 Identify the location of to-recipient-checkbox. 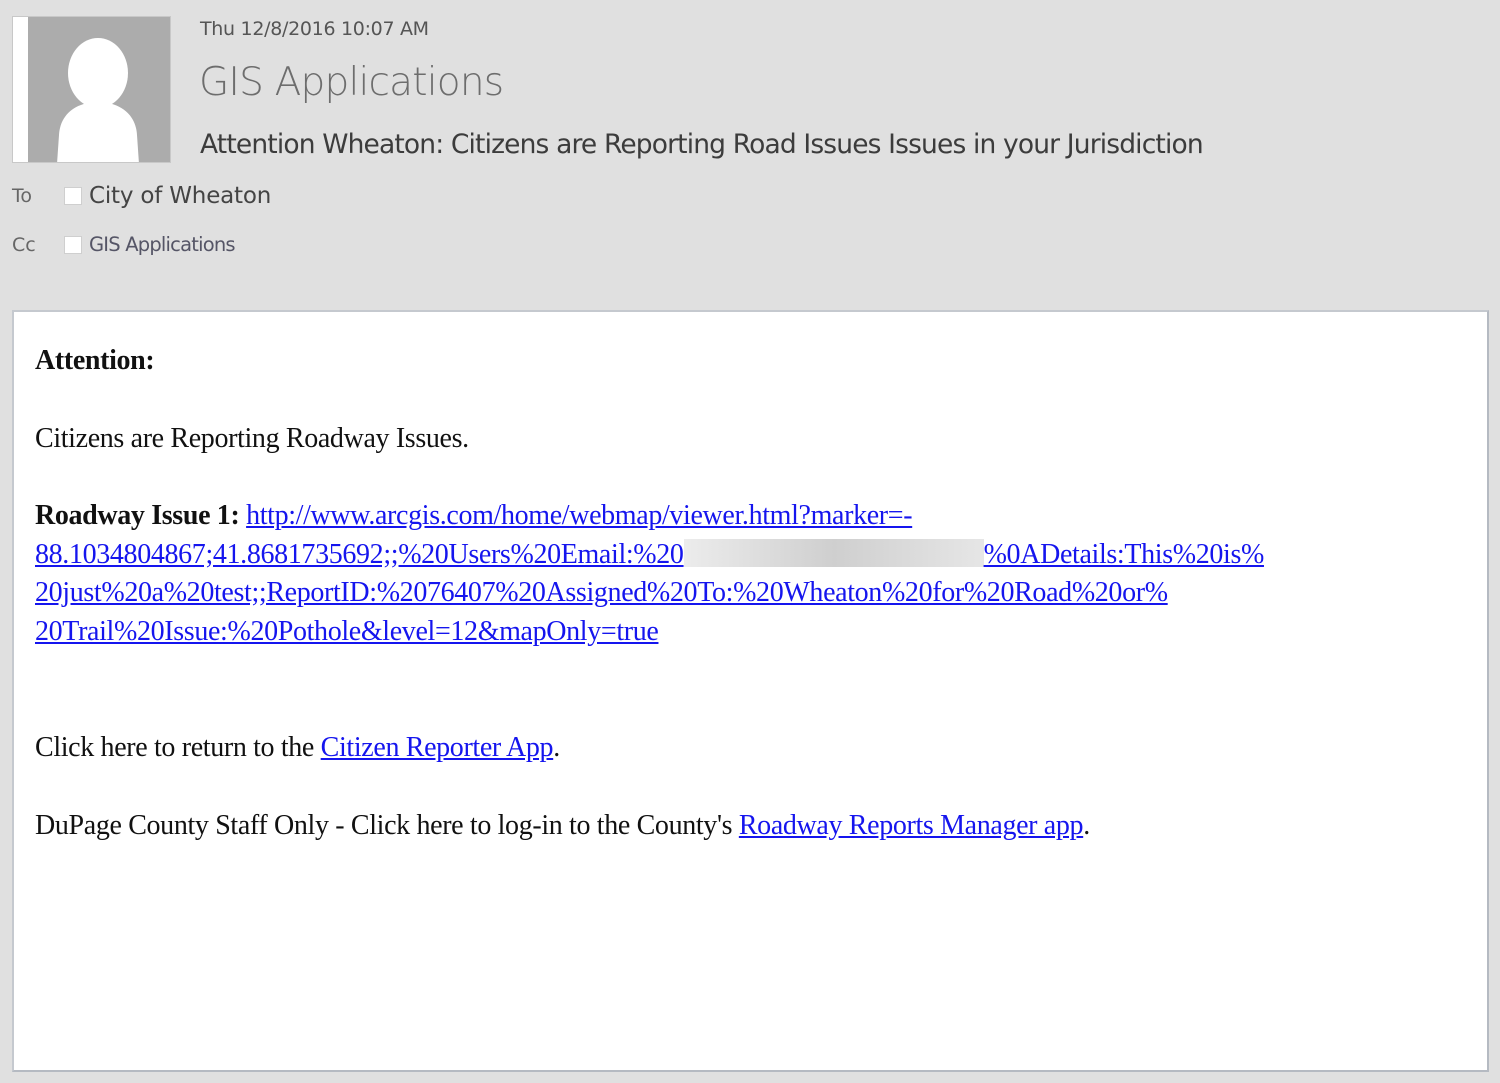
(73, 196).